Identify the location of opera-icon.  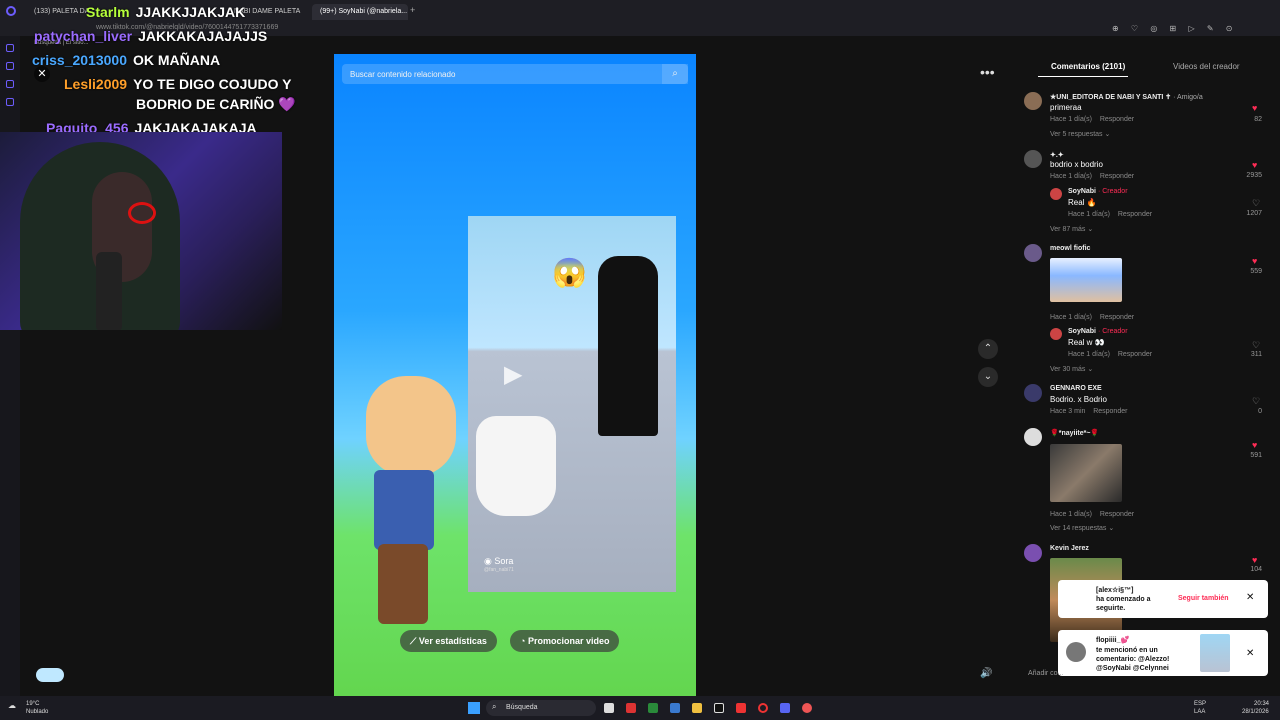
(763, 708).